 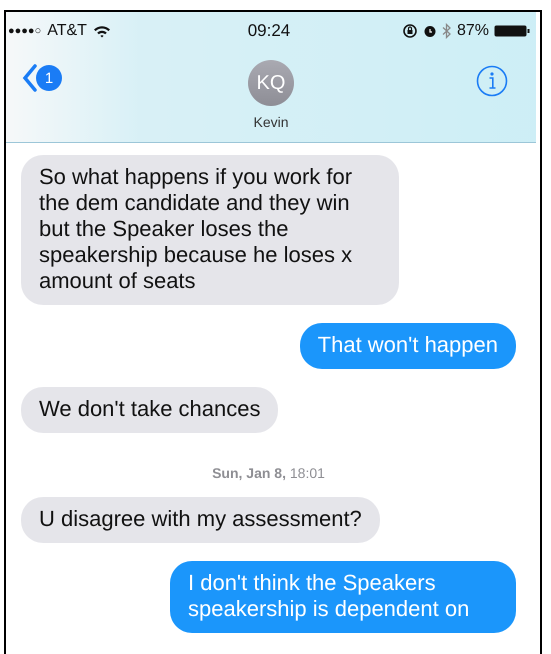 What do you see at coordinates (343, 597) in the screenshot?
I see `sent-message-bubble: I don't think the Speakers speakership is dependent on` at bounding box center [343, 597].